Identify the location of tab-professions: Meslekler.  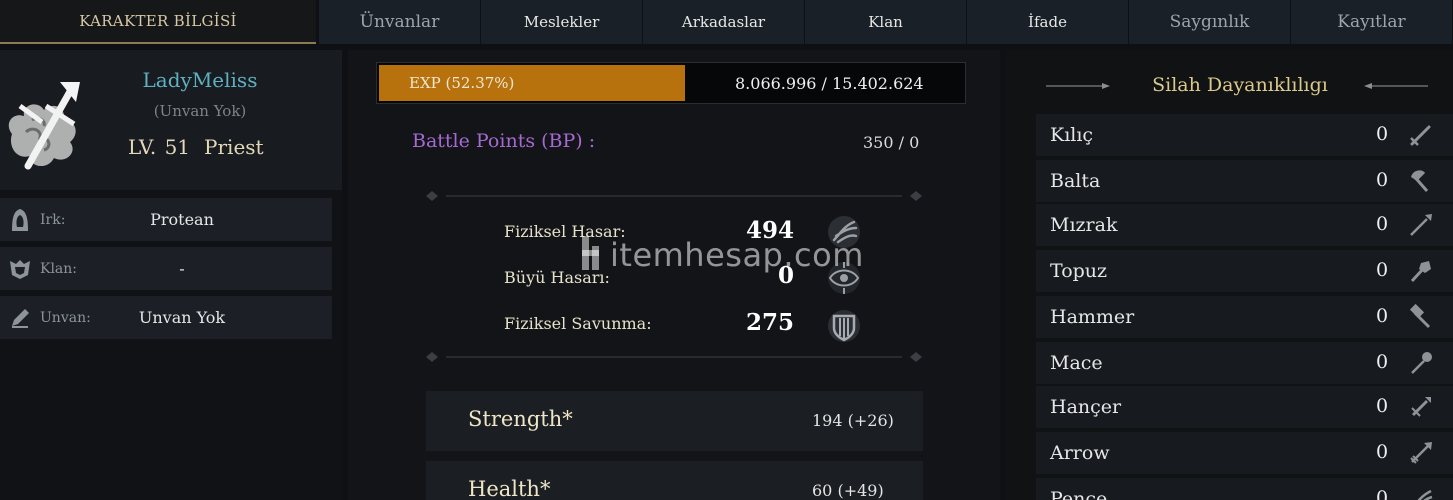
(561, 22).